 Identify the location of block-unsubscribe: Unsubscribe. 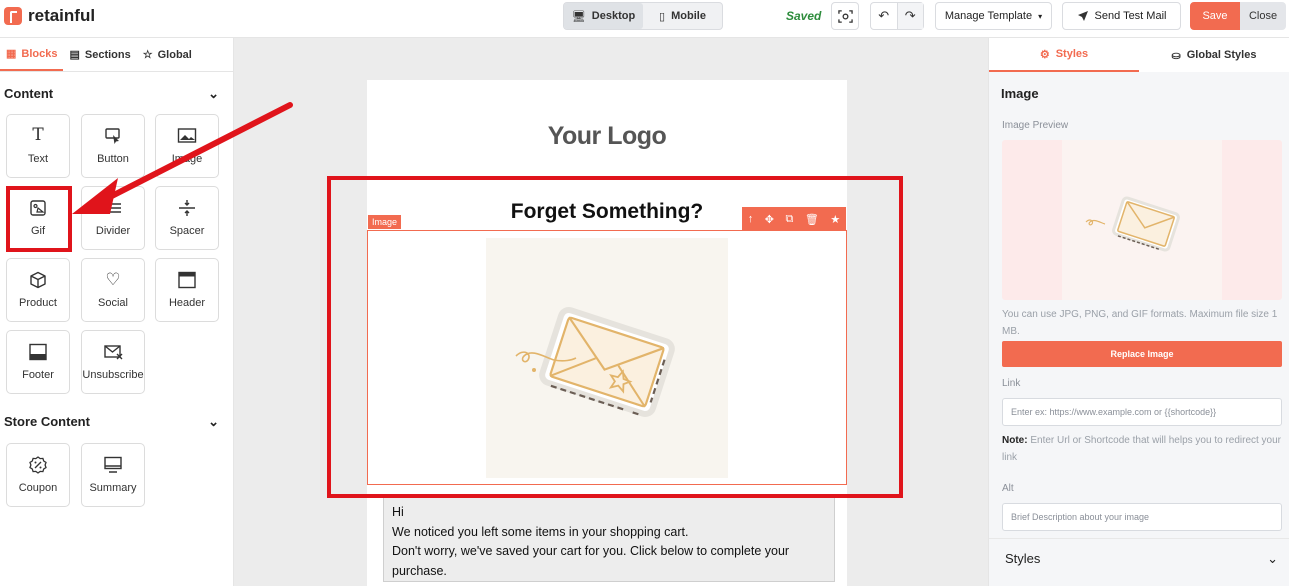
(113, 362).